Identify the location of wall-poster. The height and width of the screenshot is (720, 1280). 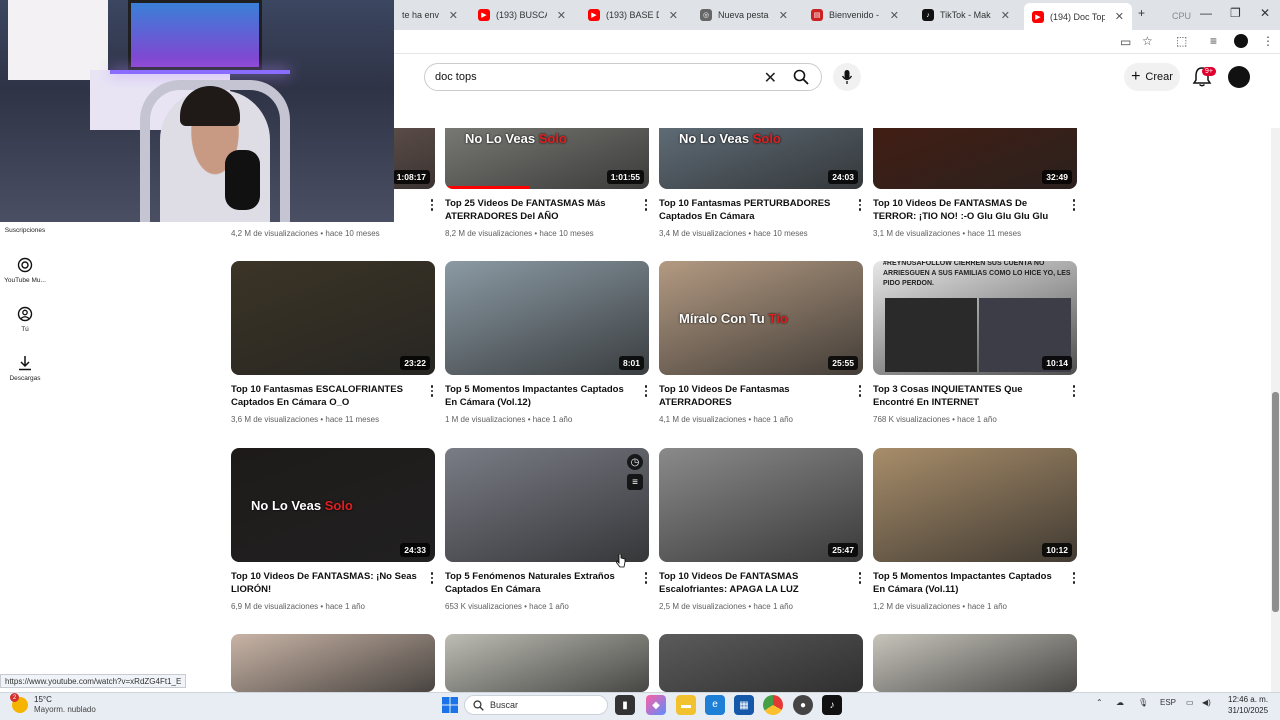
(58, 40).